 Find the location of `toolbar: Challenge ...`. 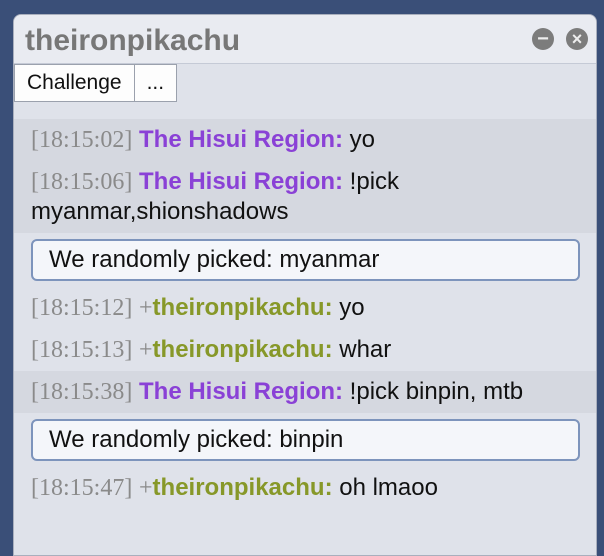

toolbar: Challenge ... is located at coordinates (96, 83).